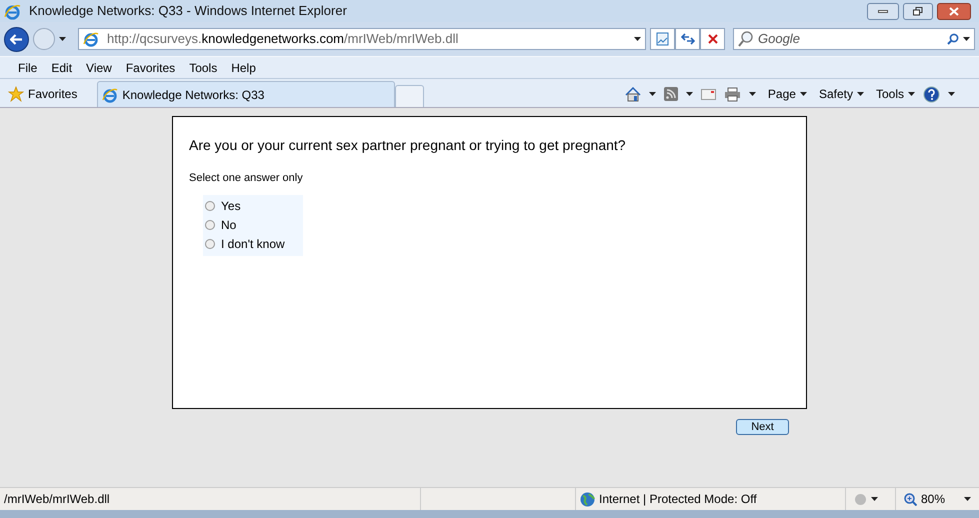 The width and height of the screenshot is (979, 518). I want to click on menu-item: Help, so click(243, 67).